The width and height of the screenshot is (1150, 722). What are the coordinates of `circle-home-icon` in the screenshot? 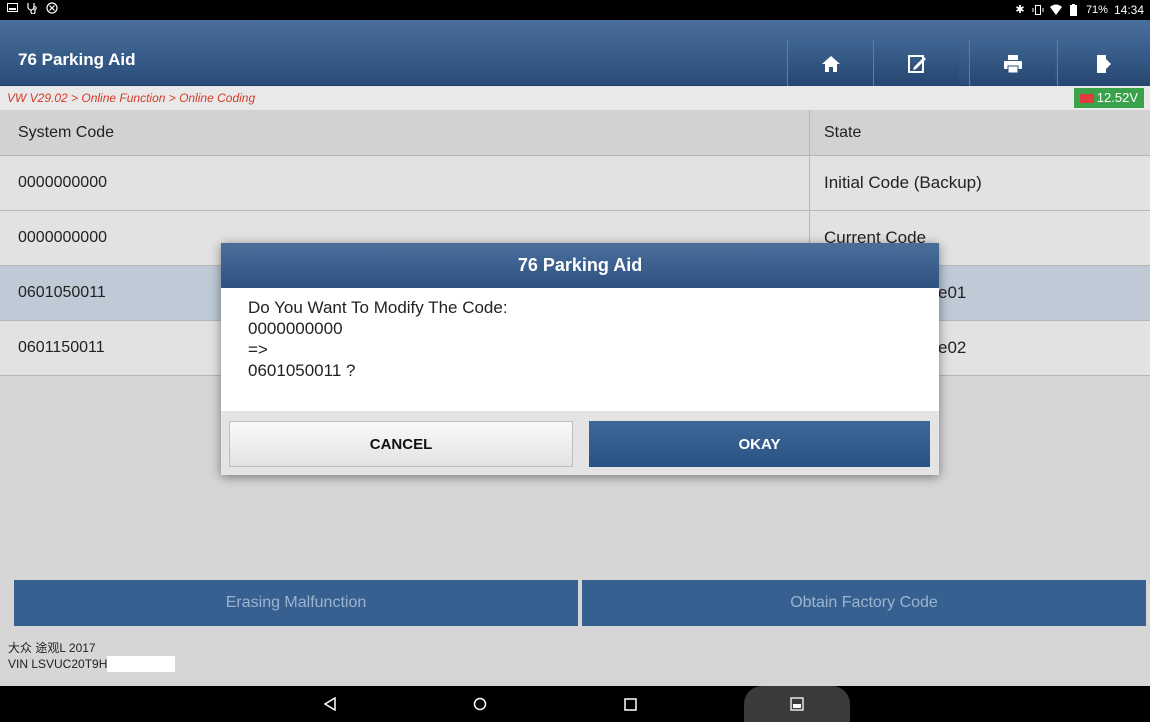 It's located at (480, 704).